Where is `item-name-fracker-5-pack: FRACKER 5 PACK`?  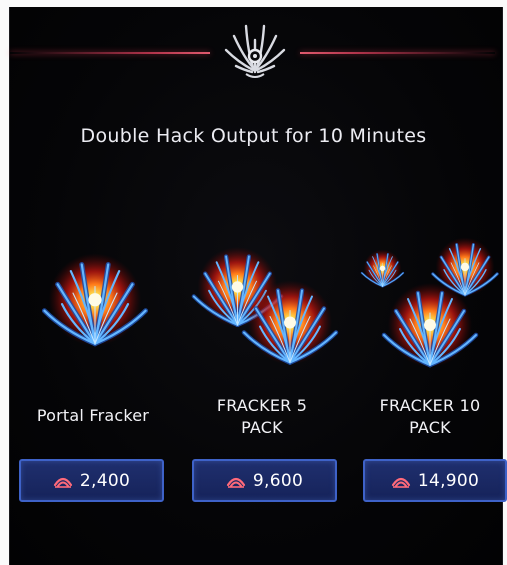 item-name-fracker-5-pack: FRACKER 5 PACK is located at coordinates (262, 417).